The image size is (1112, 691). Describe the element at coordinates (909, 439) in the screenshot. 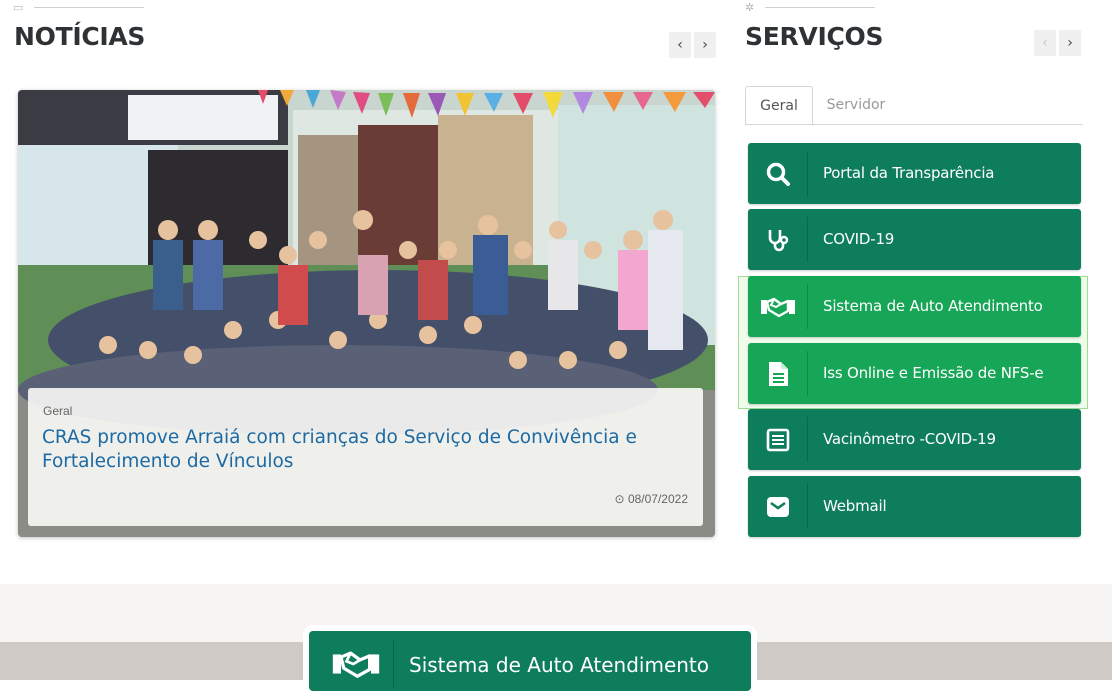

I see `service-label: Vacinômetro -COVID-19` at that location.